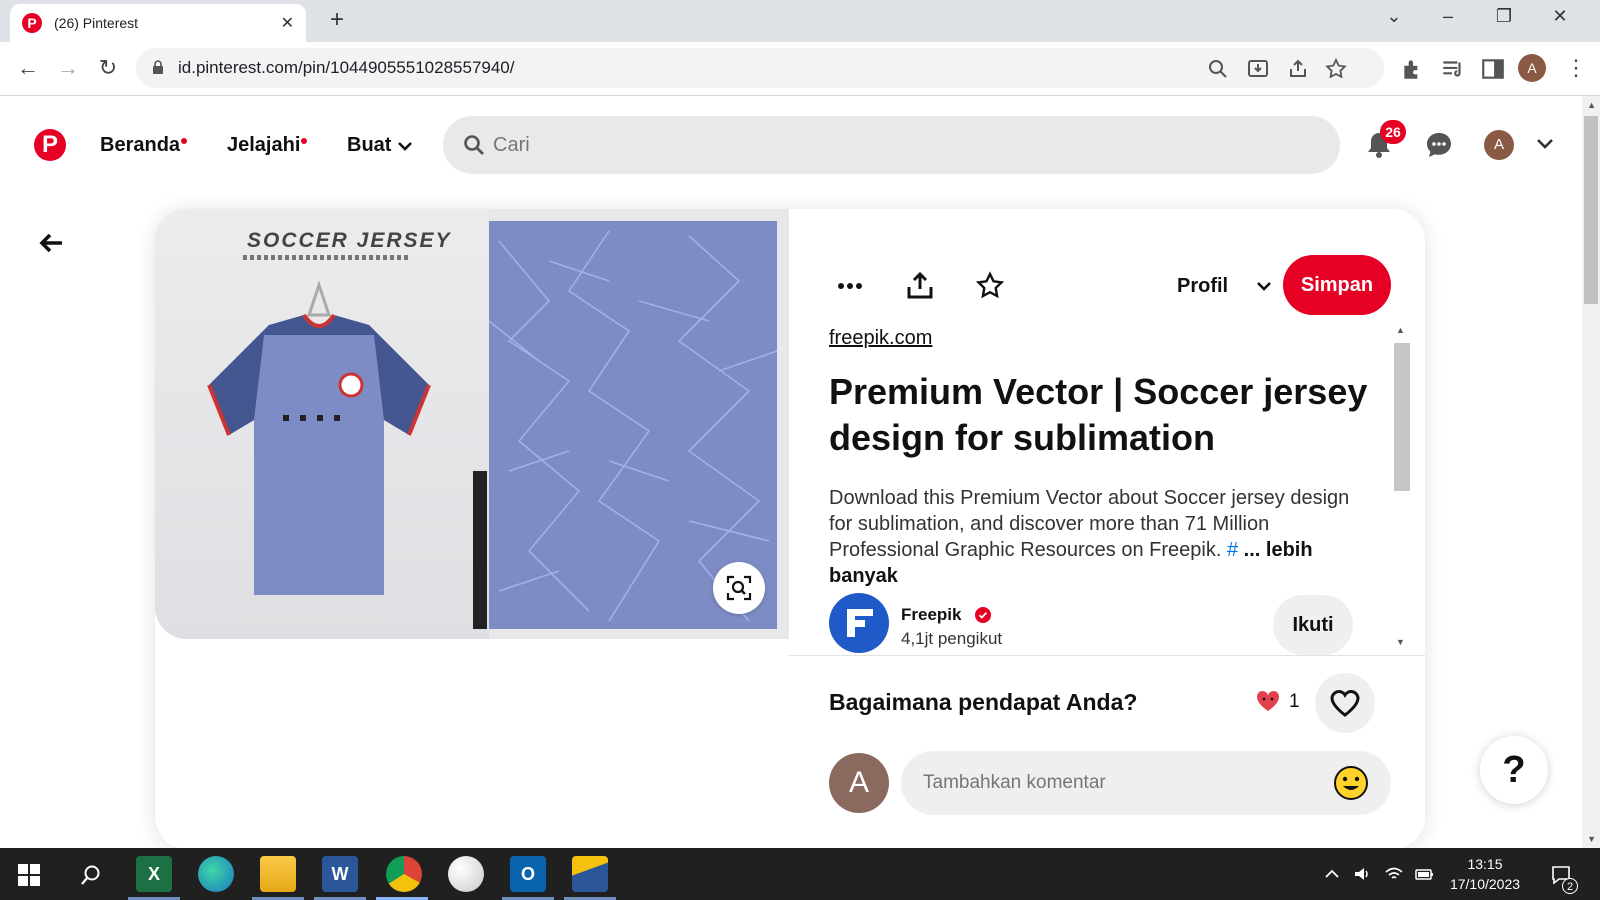 This screenshot has height=900, width=1600. What do you see at coordinates (466, 874) in the screenshot?
I see `paint-app-icon` at bounding box center [466, 874].